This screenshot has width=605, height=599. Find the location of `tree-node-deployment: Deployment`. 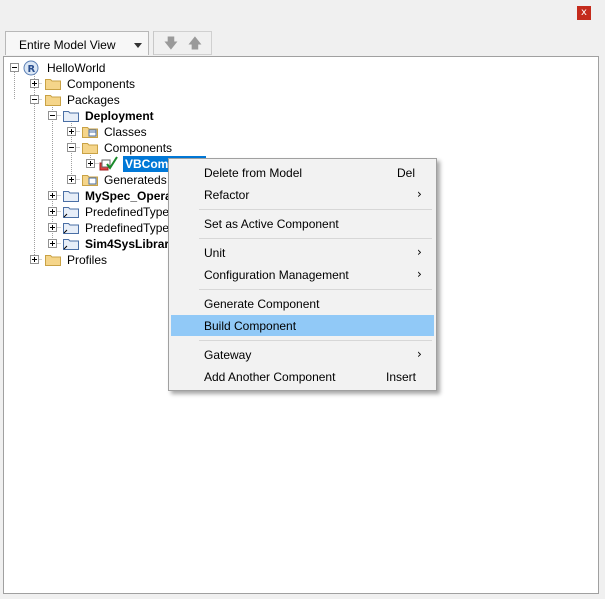

tree-node-deployment: Deployment is located at coordinates (118, 116).